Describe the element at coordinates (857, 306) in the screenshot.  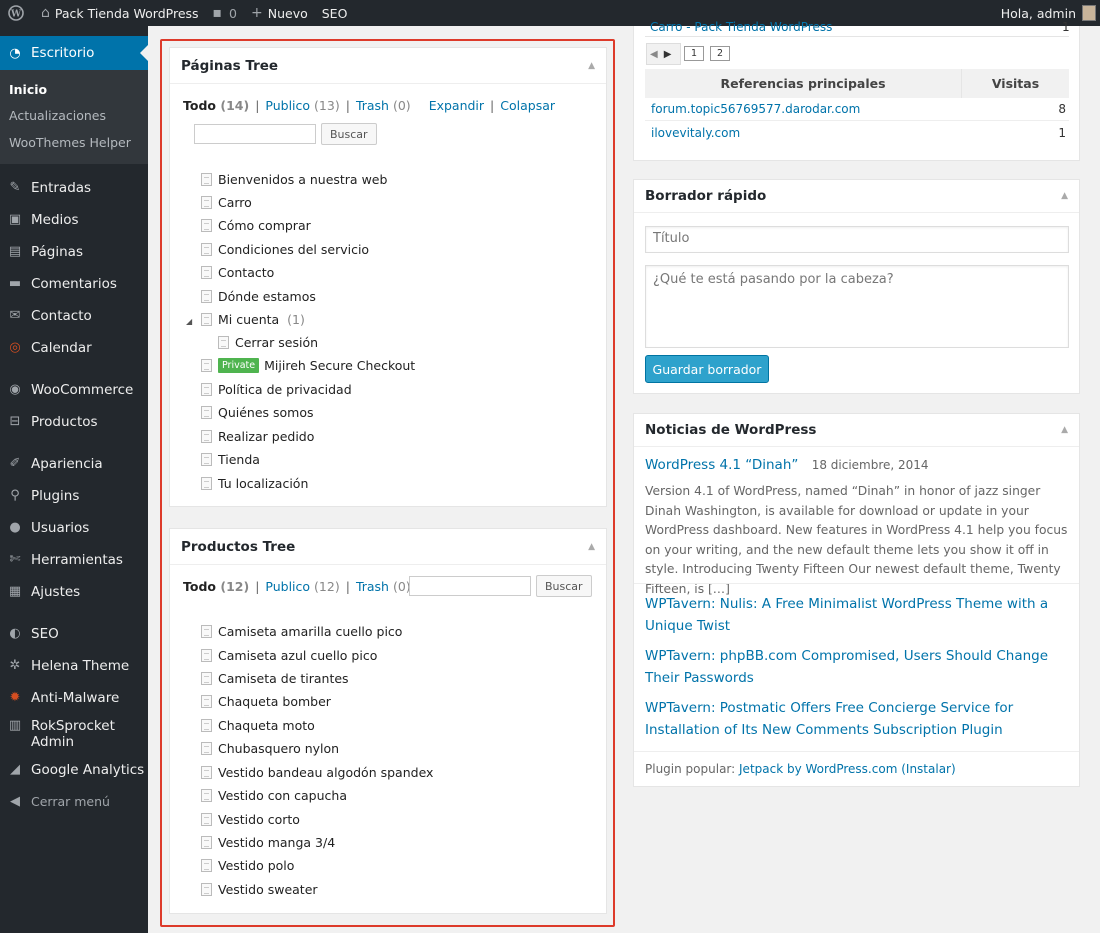
I see `draft-content-textarea: ¿Qué te está pasando por la cabeza?` at that location.